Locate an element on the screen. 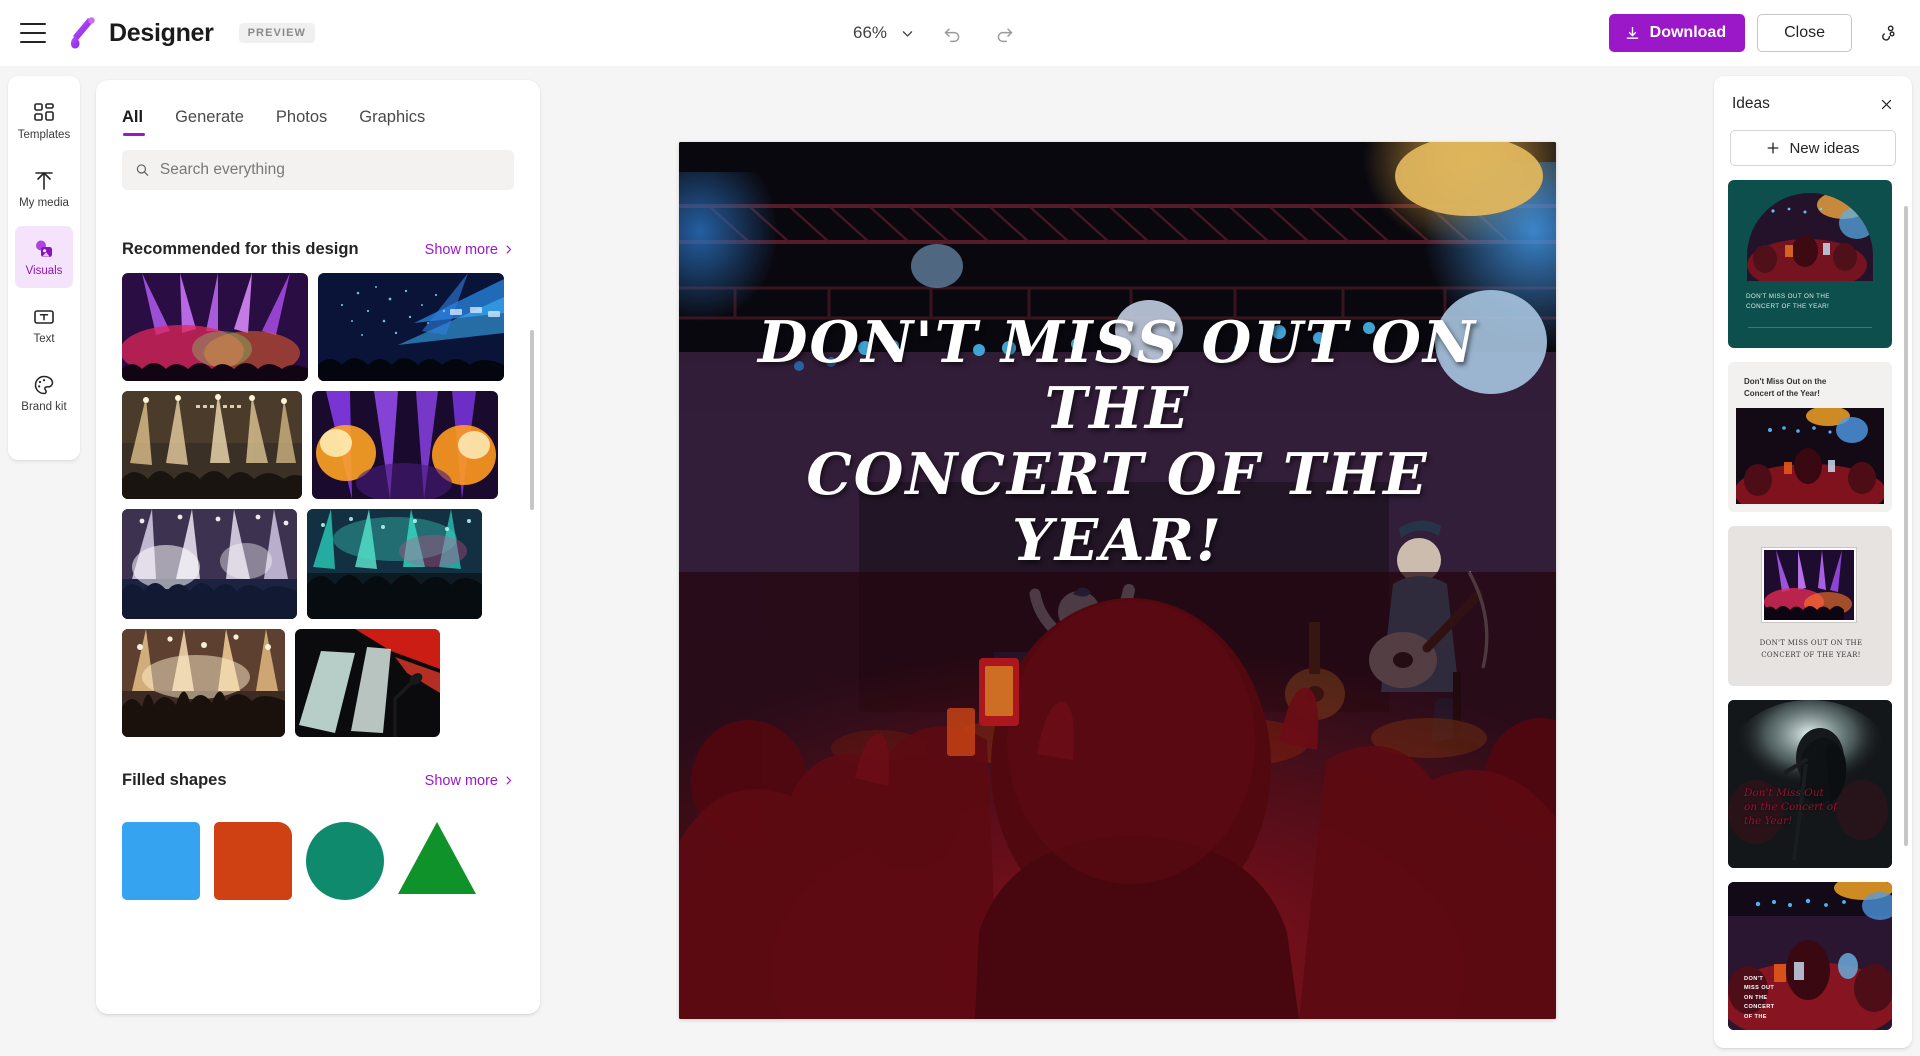 The height and width of the screenshot is (1056, 1920). sidebar-item-brand-kit: Brand kit is located at coordinates (44, 393).